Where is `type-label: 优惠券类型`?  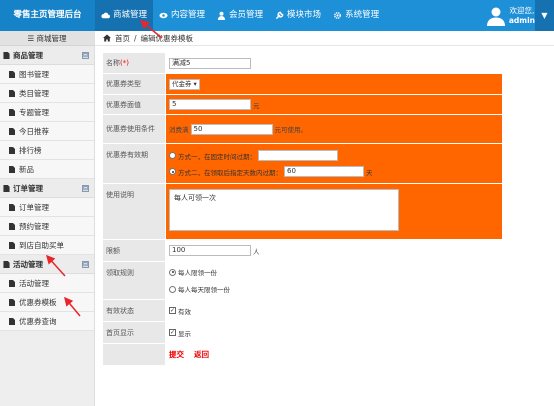 type-label: 优惠券类型 is located at coordinates (134, 84).